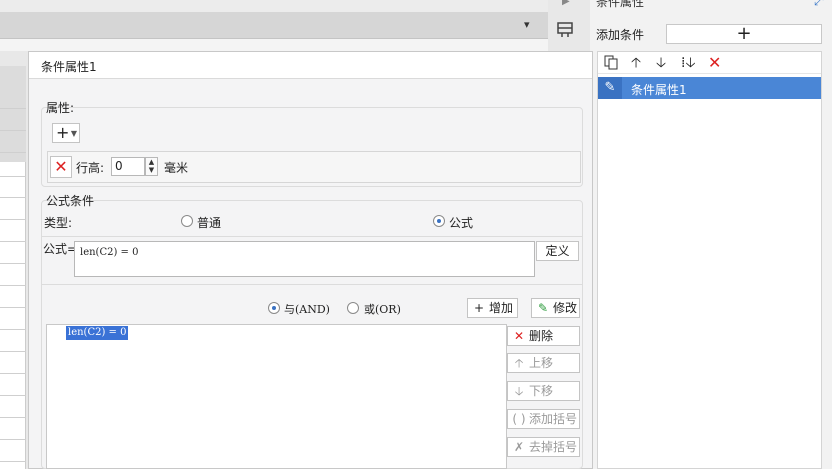  What do you see at coordinates (187, 221) in the screenshot?
I see `type-normal-radio` at bounding box center [187, 221].